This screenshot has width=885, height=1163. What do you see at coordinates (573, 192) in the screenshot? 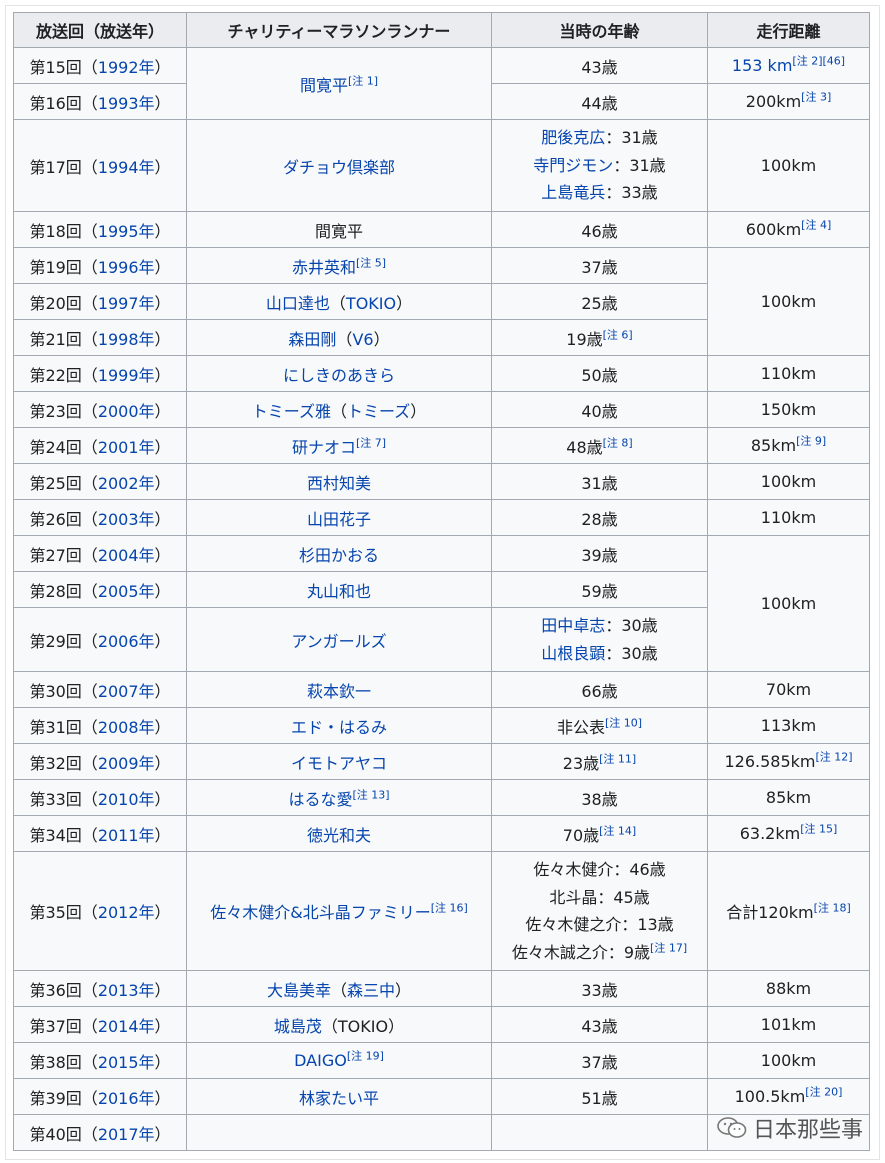
I see `age-text: 上島竜兵` at bounding box center [573, 192].